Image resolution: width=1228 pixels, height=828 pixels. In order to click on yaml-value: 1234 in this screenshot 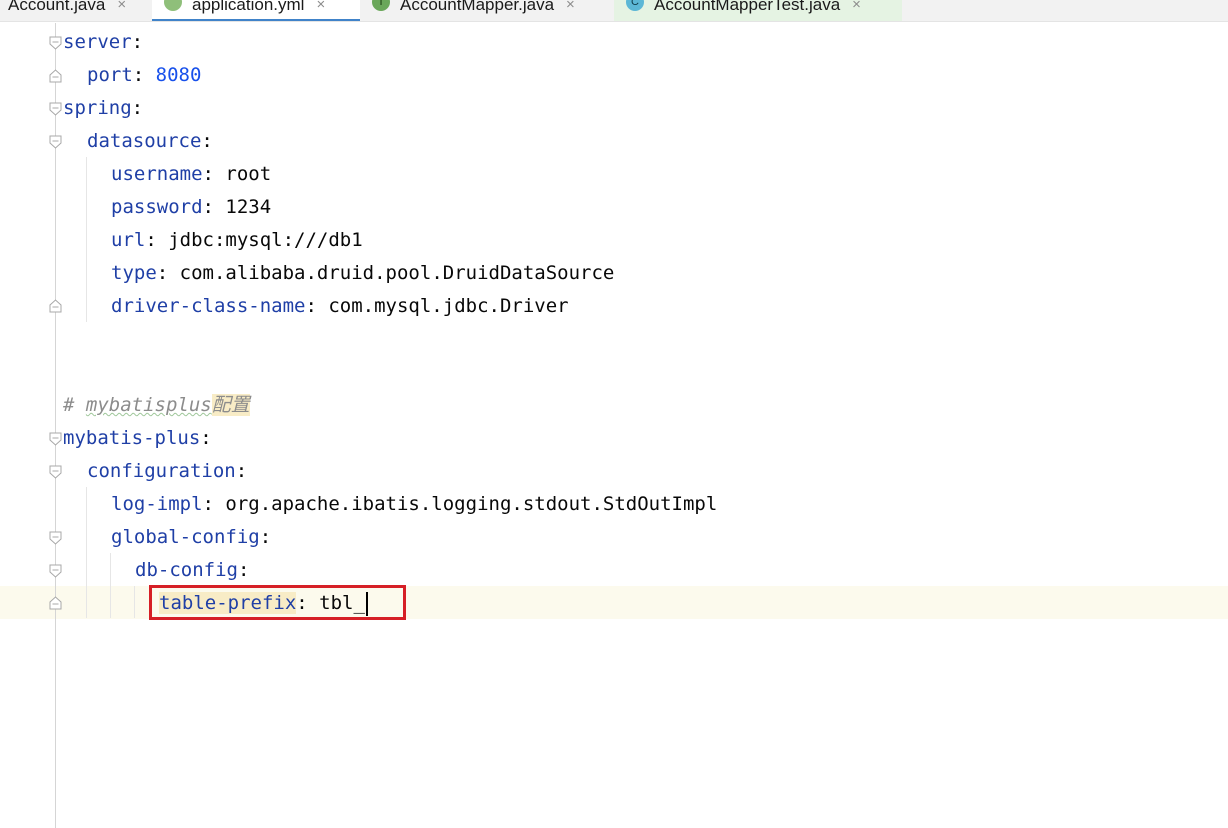, I will do `click(248, 207)`.